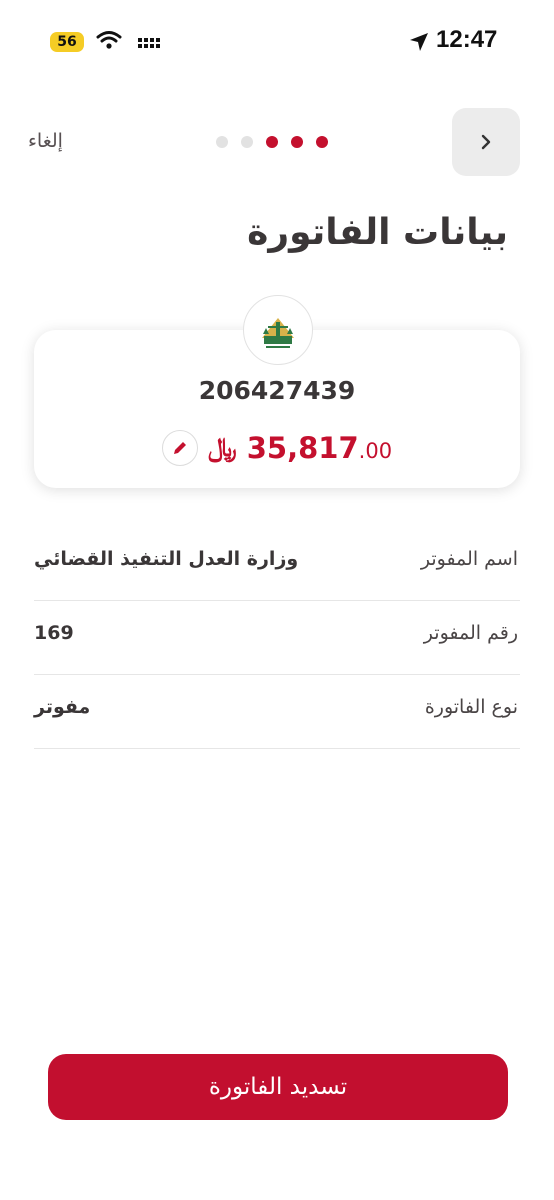 This screenshot has width=554, height=1200. Describe the element at coordinates (377, 232) in the screenshot. I see `page-title: بيانات الفاتورة` at that location.